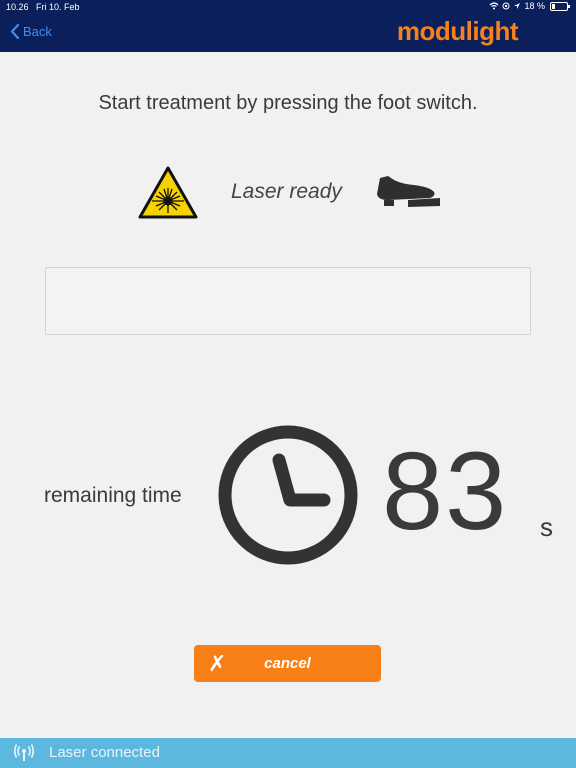 The width and height of the screenshot is (576, 768). What do you see at coordinates (24, 752) in the screenshot?
I see `wireless-signal-icon` at bounding box center [24, 752].